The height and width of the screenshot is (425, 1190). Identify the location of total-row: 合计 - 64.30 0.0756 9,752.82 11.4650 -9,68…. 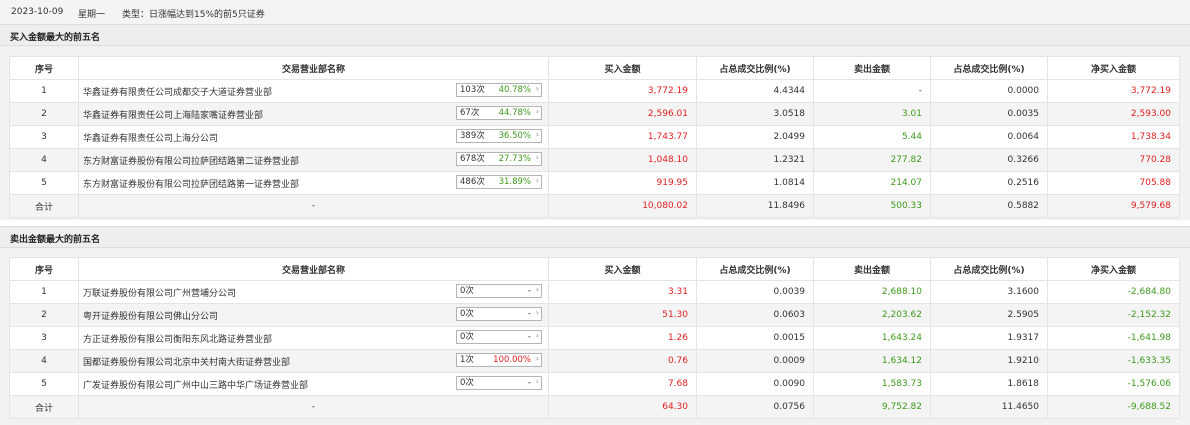
(594, 407).